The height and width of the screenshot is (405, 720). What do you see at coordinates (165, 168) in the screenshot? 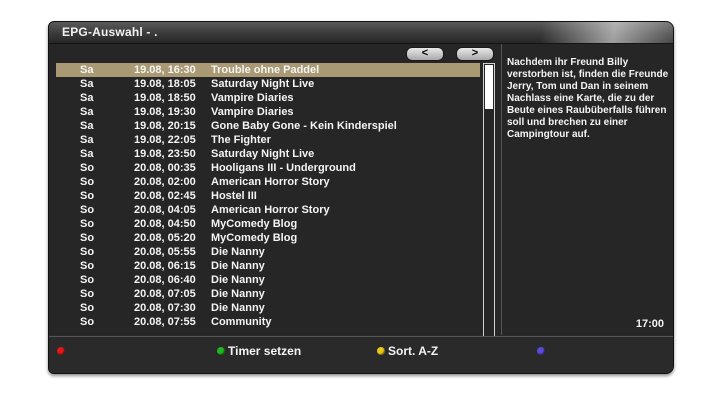
I see `program-datetime: 20.08, 00:35` at bounding box center [165, 168].